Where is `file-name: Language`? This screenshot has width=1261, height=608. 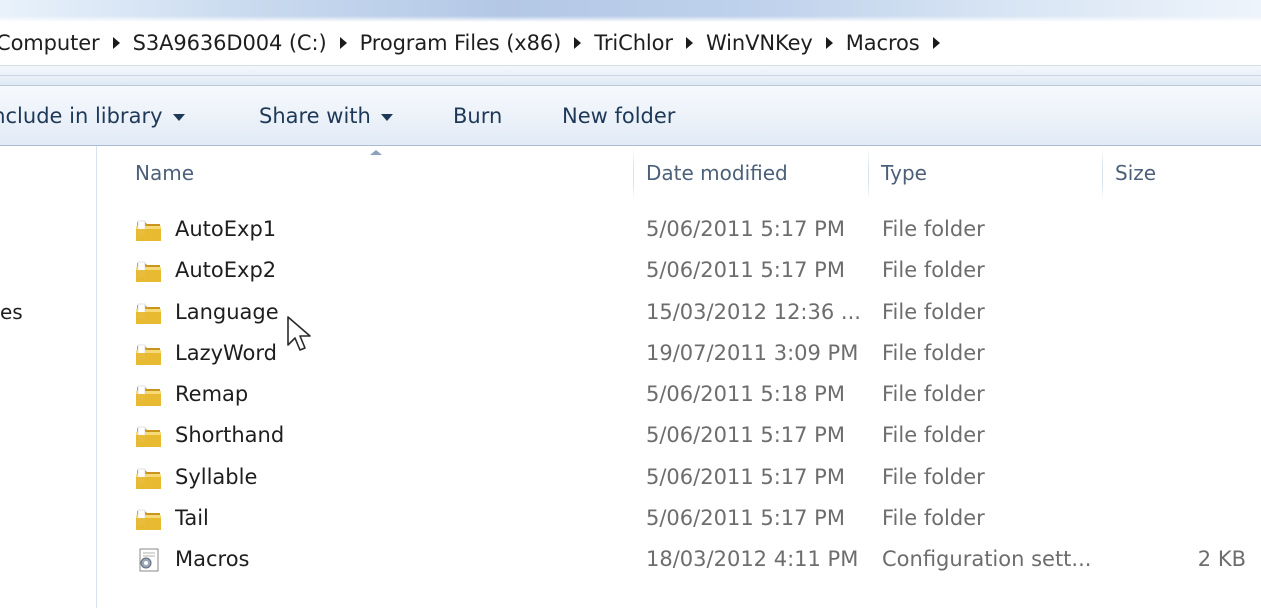 file-name: Language is located at coordinates (227, 311).